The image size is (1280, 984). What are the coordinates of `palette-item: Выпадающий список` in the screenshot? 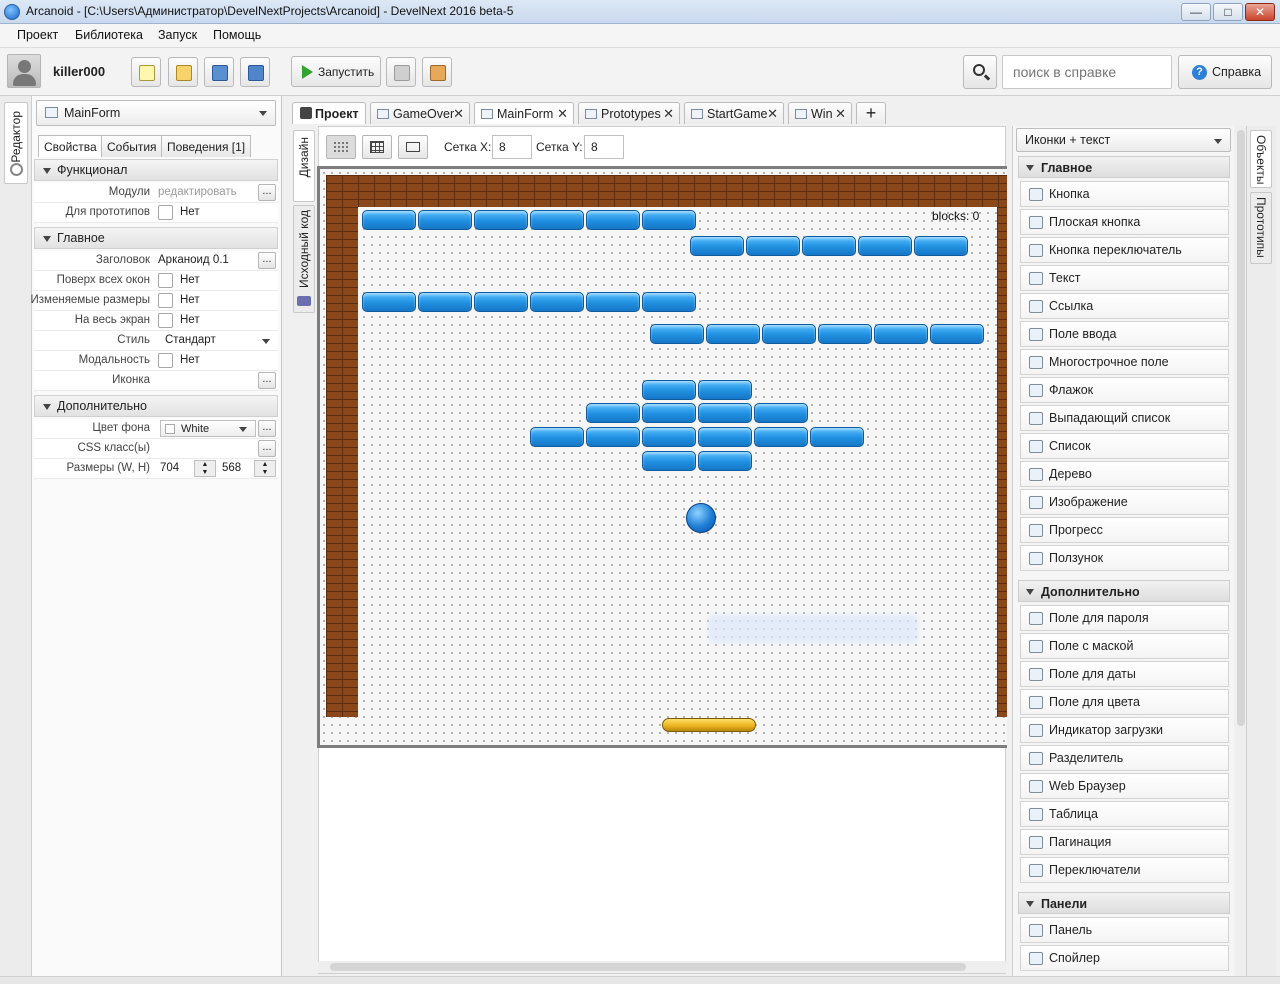 It's located at (1124, 418).